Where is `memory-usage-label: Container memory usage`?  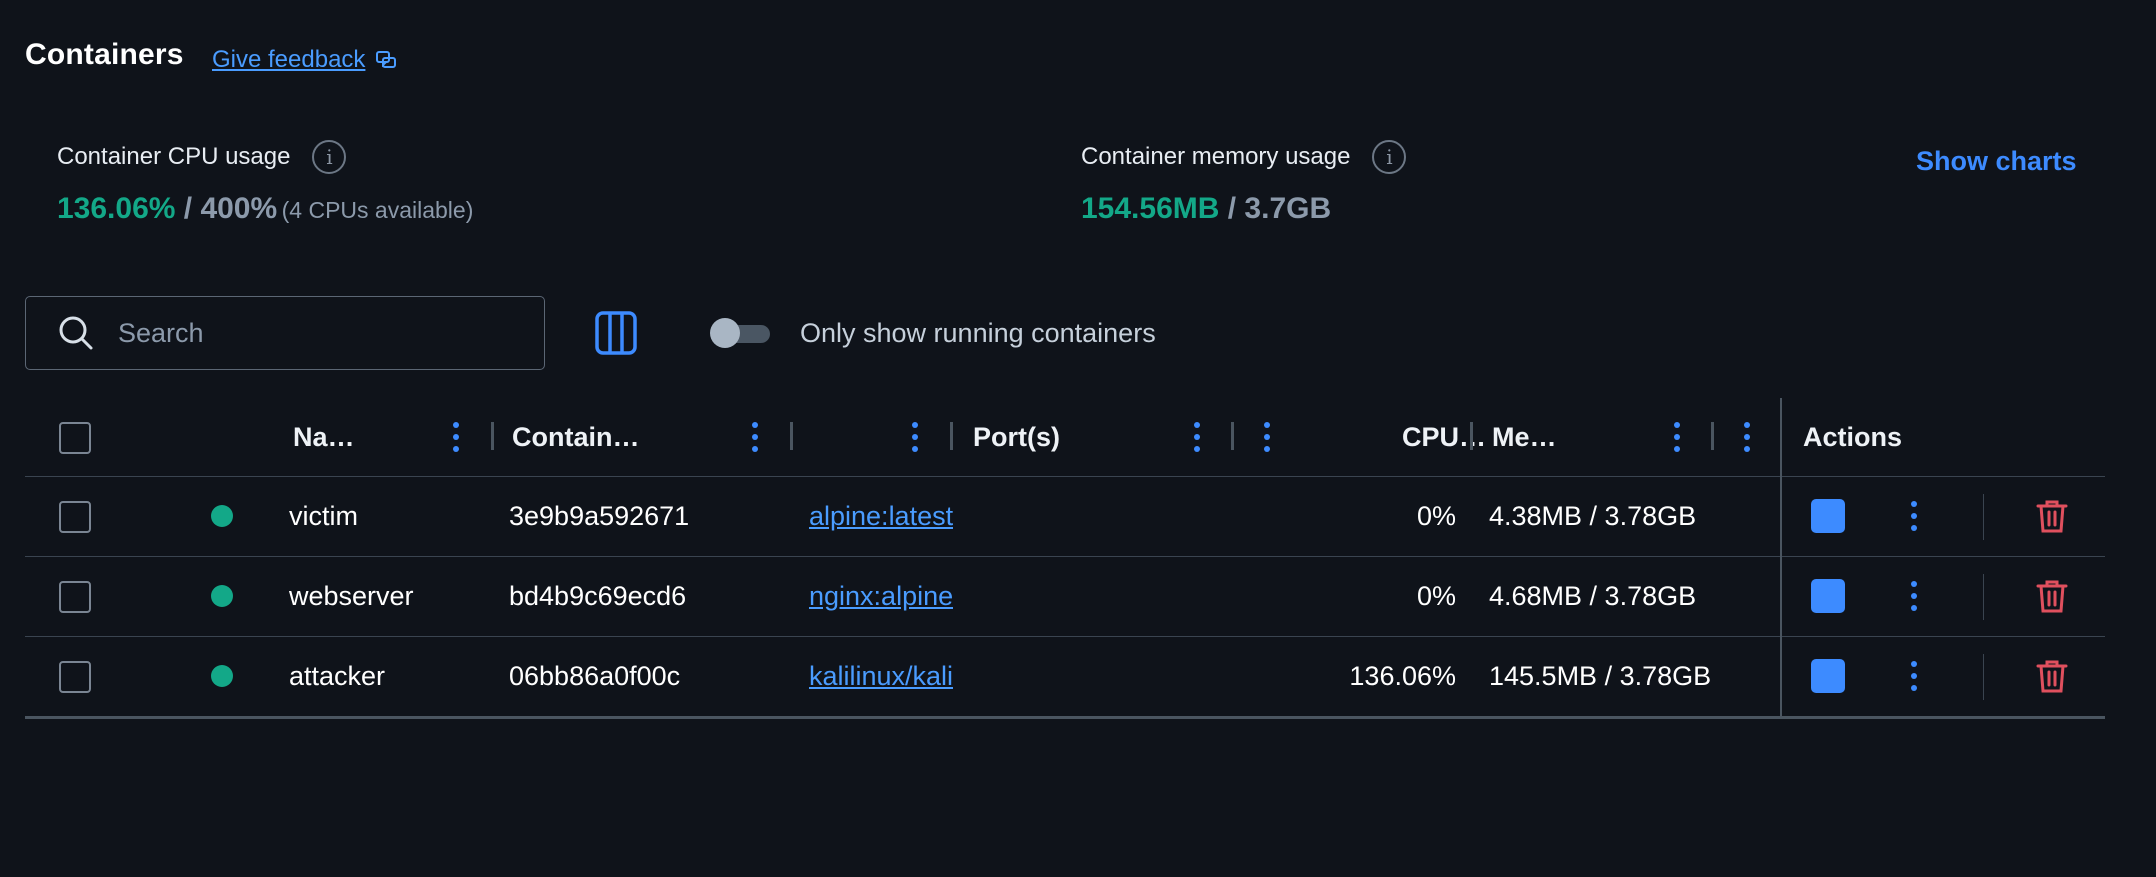
memory-usage-label: Container memory usage is located at coordinates (1216, 156).